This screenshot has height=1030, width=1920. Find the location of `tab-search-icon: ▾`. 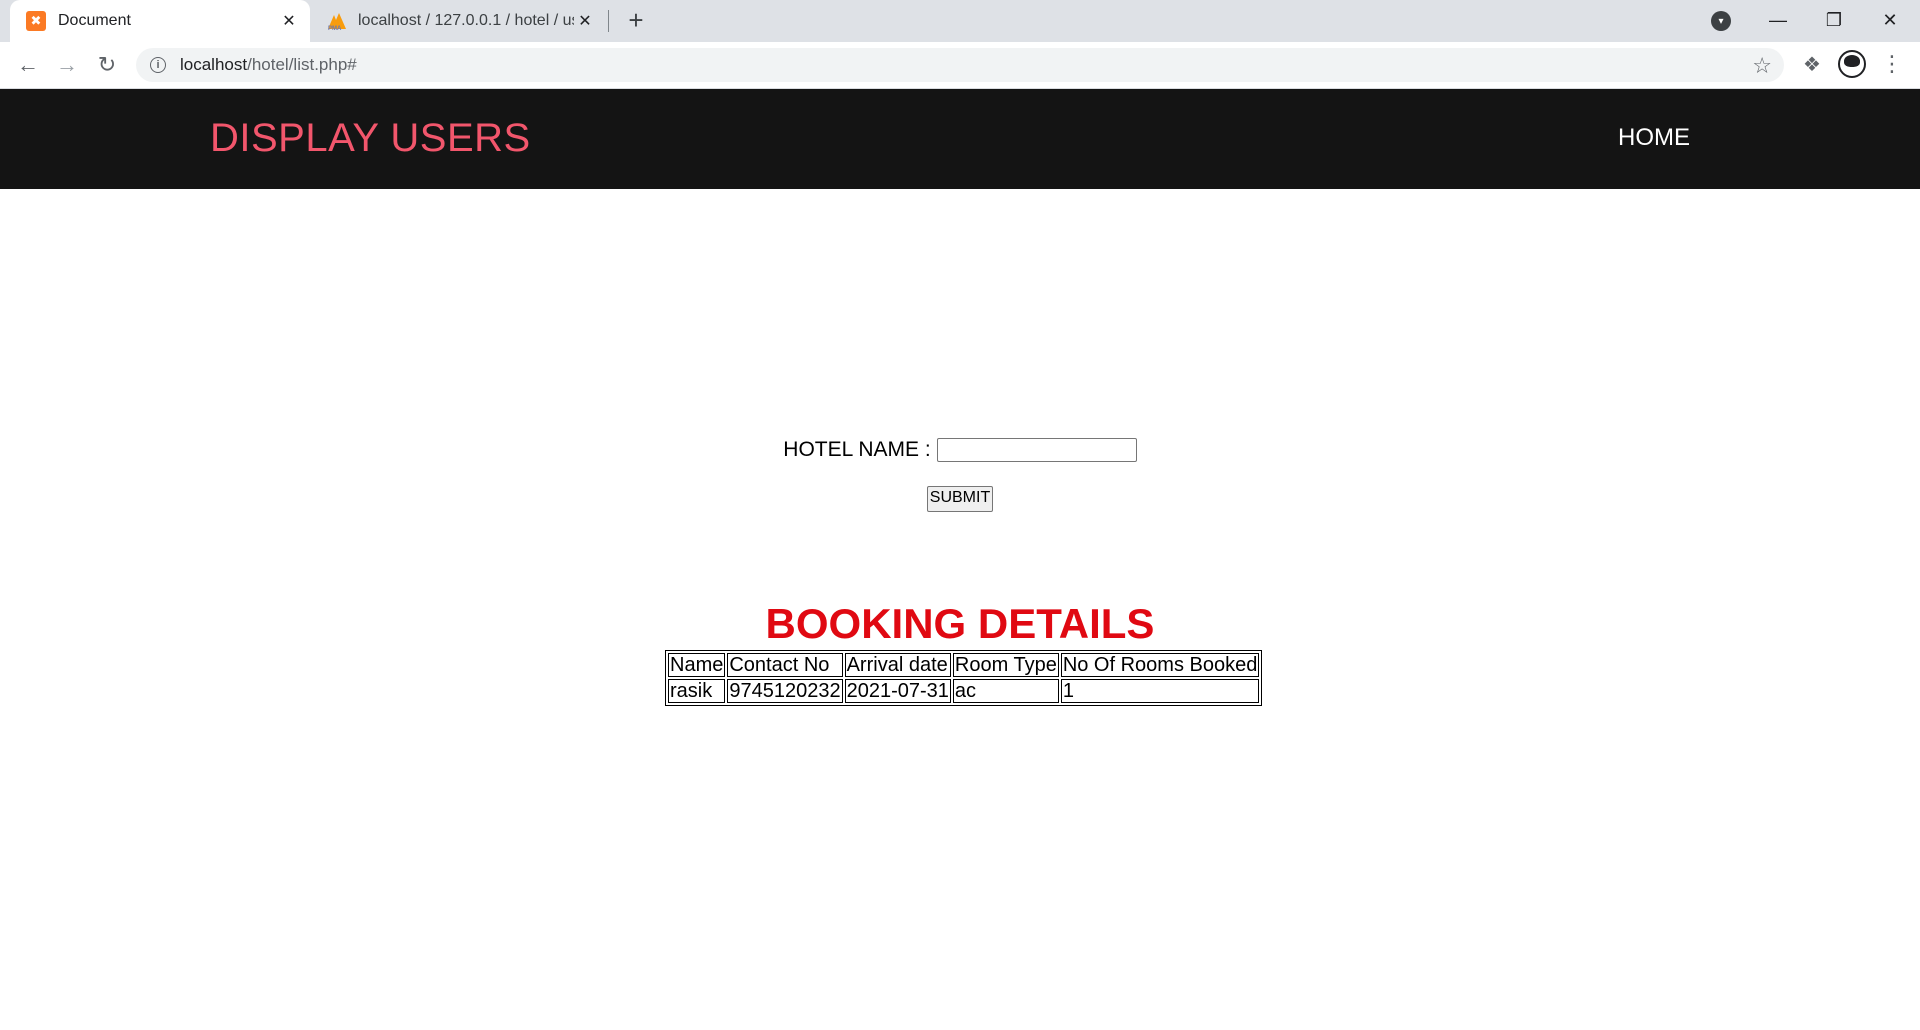

tab-search-icon: ▾ is located at coordinates (1721, 21).